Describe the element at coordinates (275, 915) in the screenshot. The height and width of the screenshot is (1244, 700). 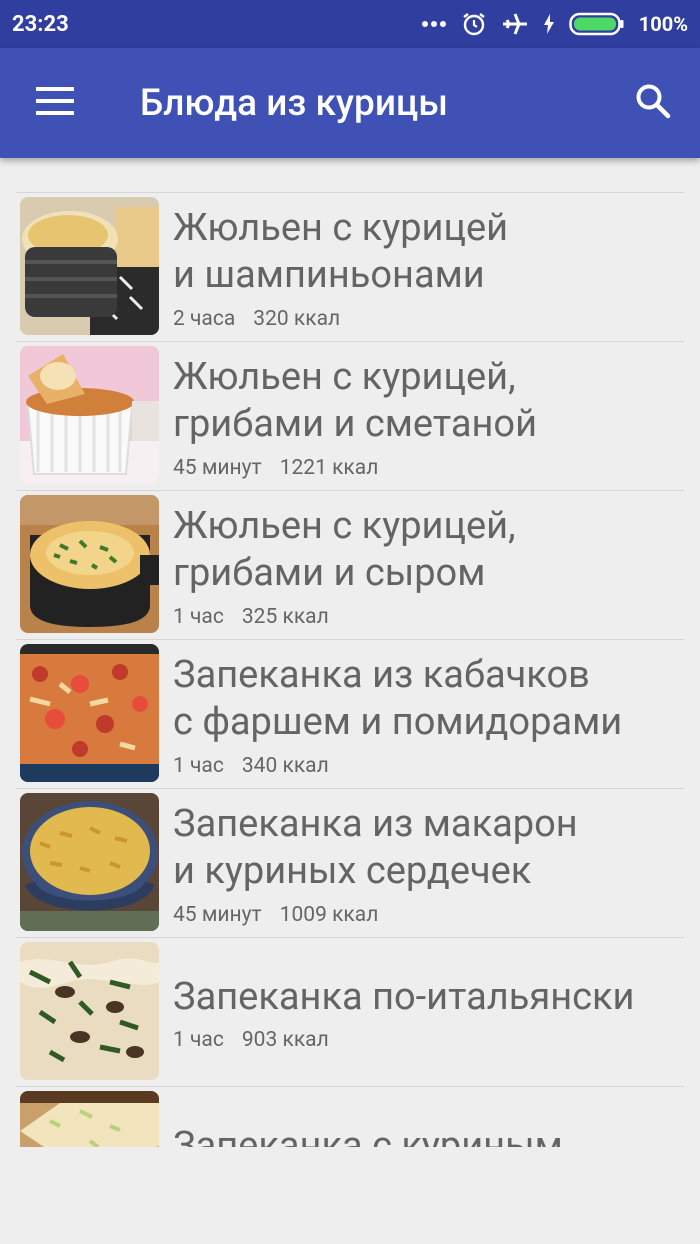
I see `recipe-meta: 45 минут 1009 ккал` at that location.